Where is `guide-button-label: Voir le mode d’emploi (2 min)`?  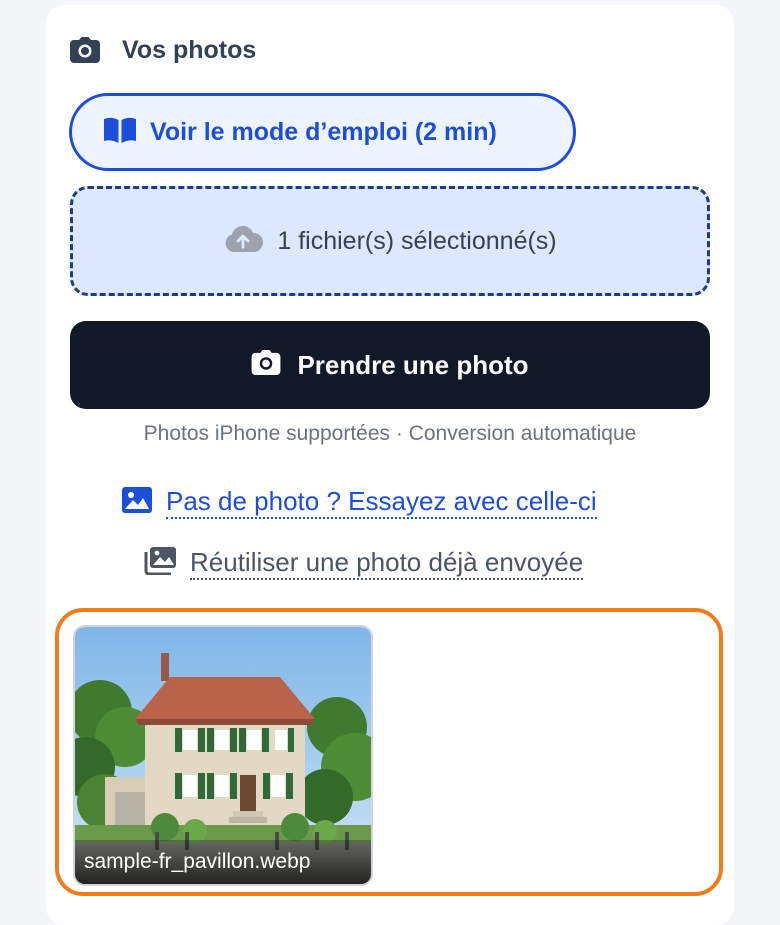
guide-button-label: Voir le mode d’emploi (2 min) is located at coordinates (323, 131).